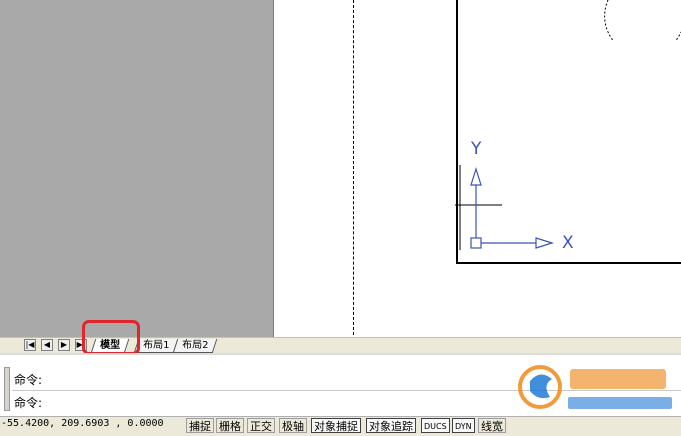 This screenshot has width=681, height=436. I want to click on tab-layout1: 布局1, so click(156, 346).